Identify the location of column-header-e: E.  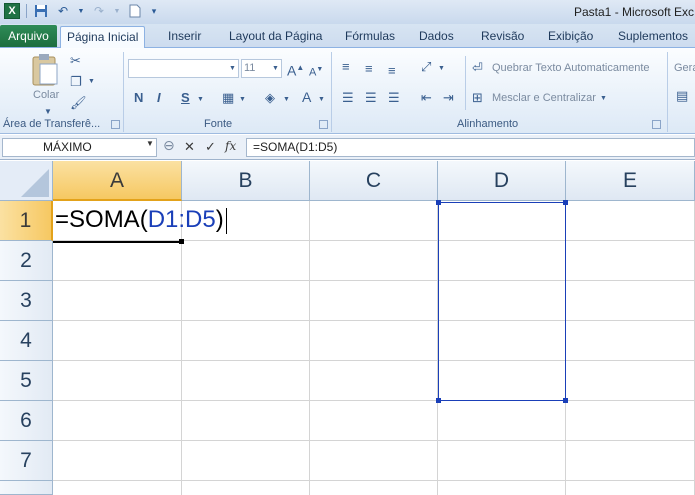
(630, 181).